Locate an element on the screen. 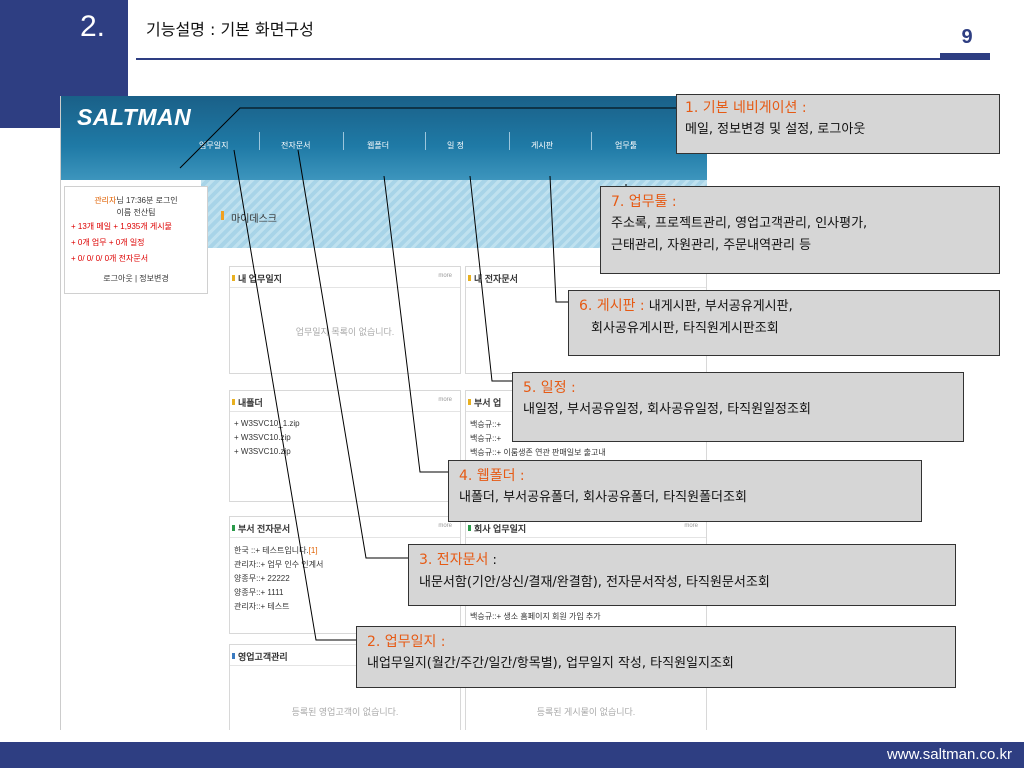  callout-body: 내문서함(기안/상신/결재/완결함), 전자문서작성, 타직원문서조회 is located at coordinates (594, 582).